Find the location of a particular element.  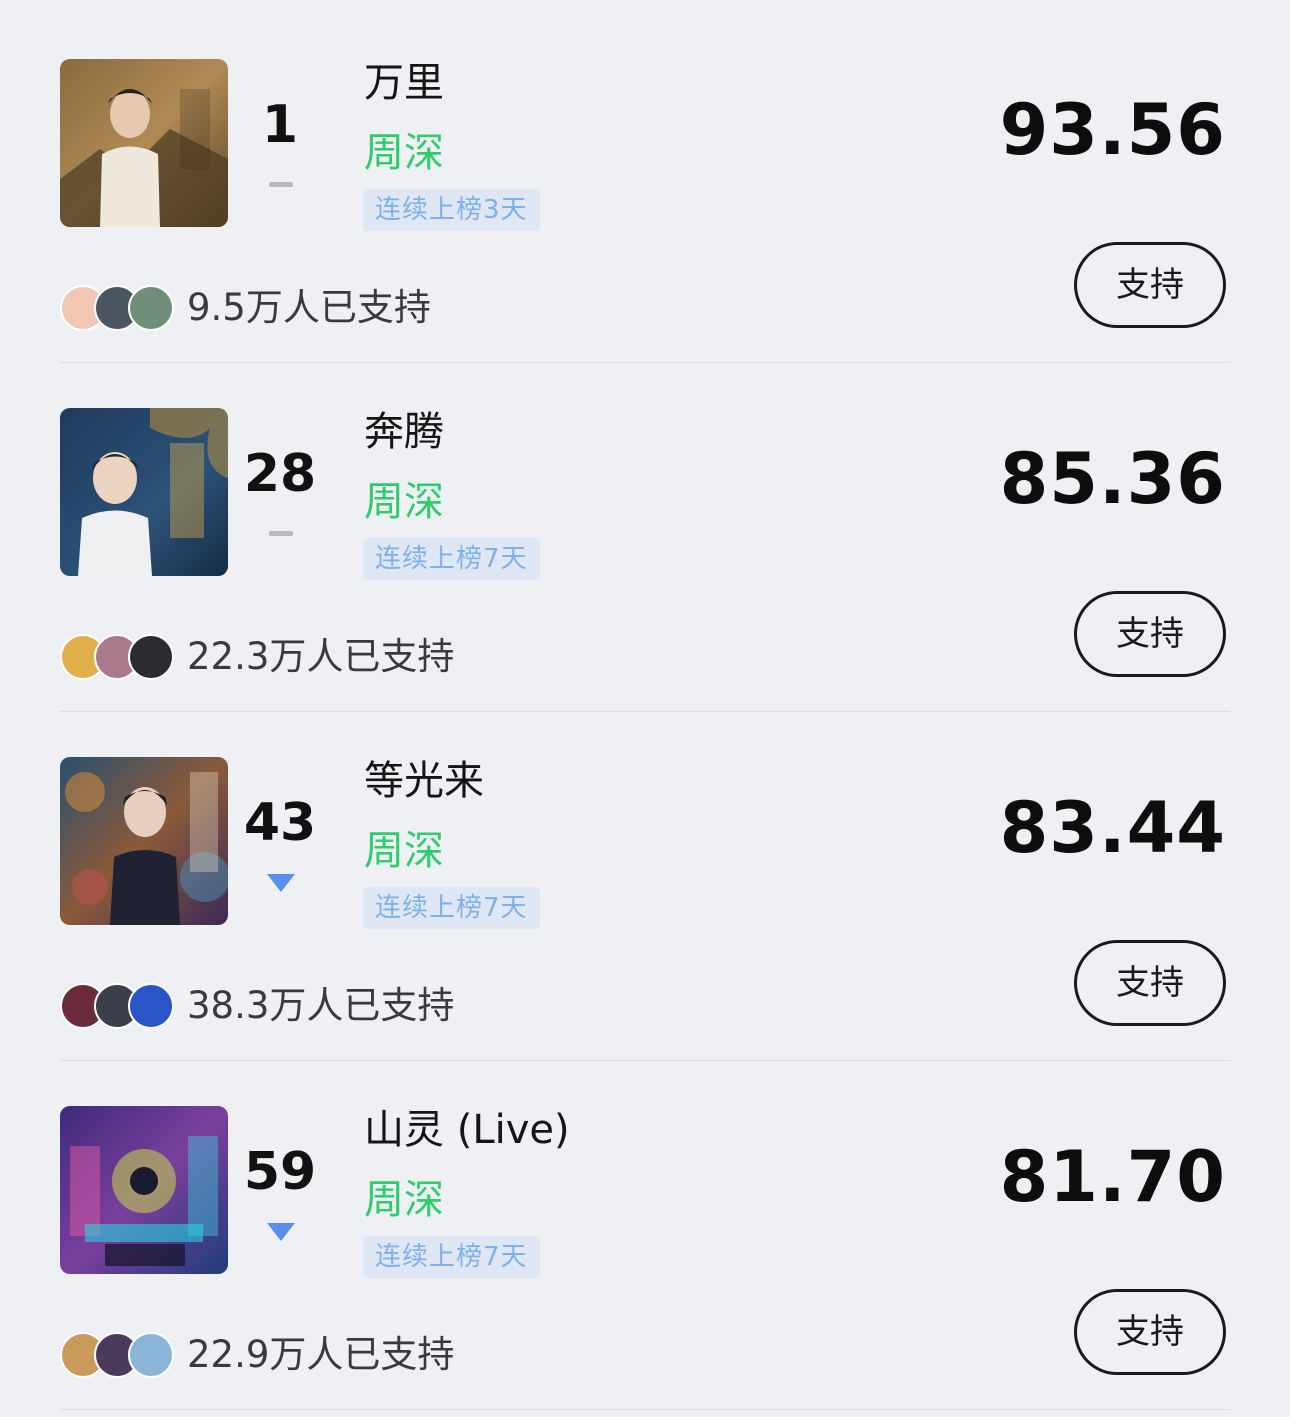

rank-number: 28 is located at coordinates (280, 474).